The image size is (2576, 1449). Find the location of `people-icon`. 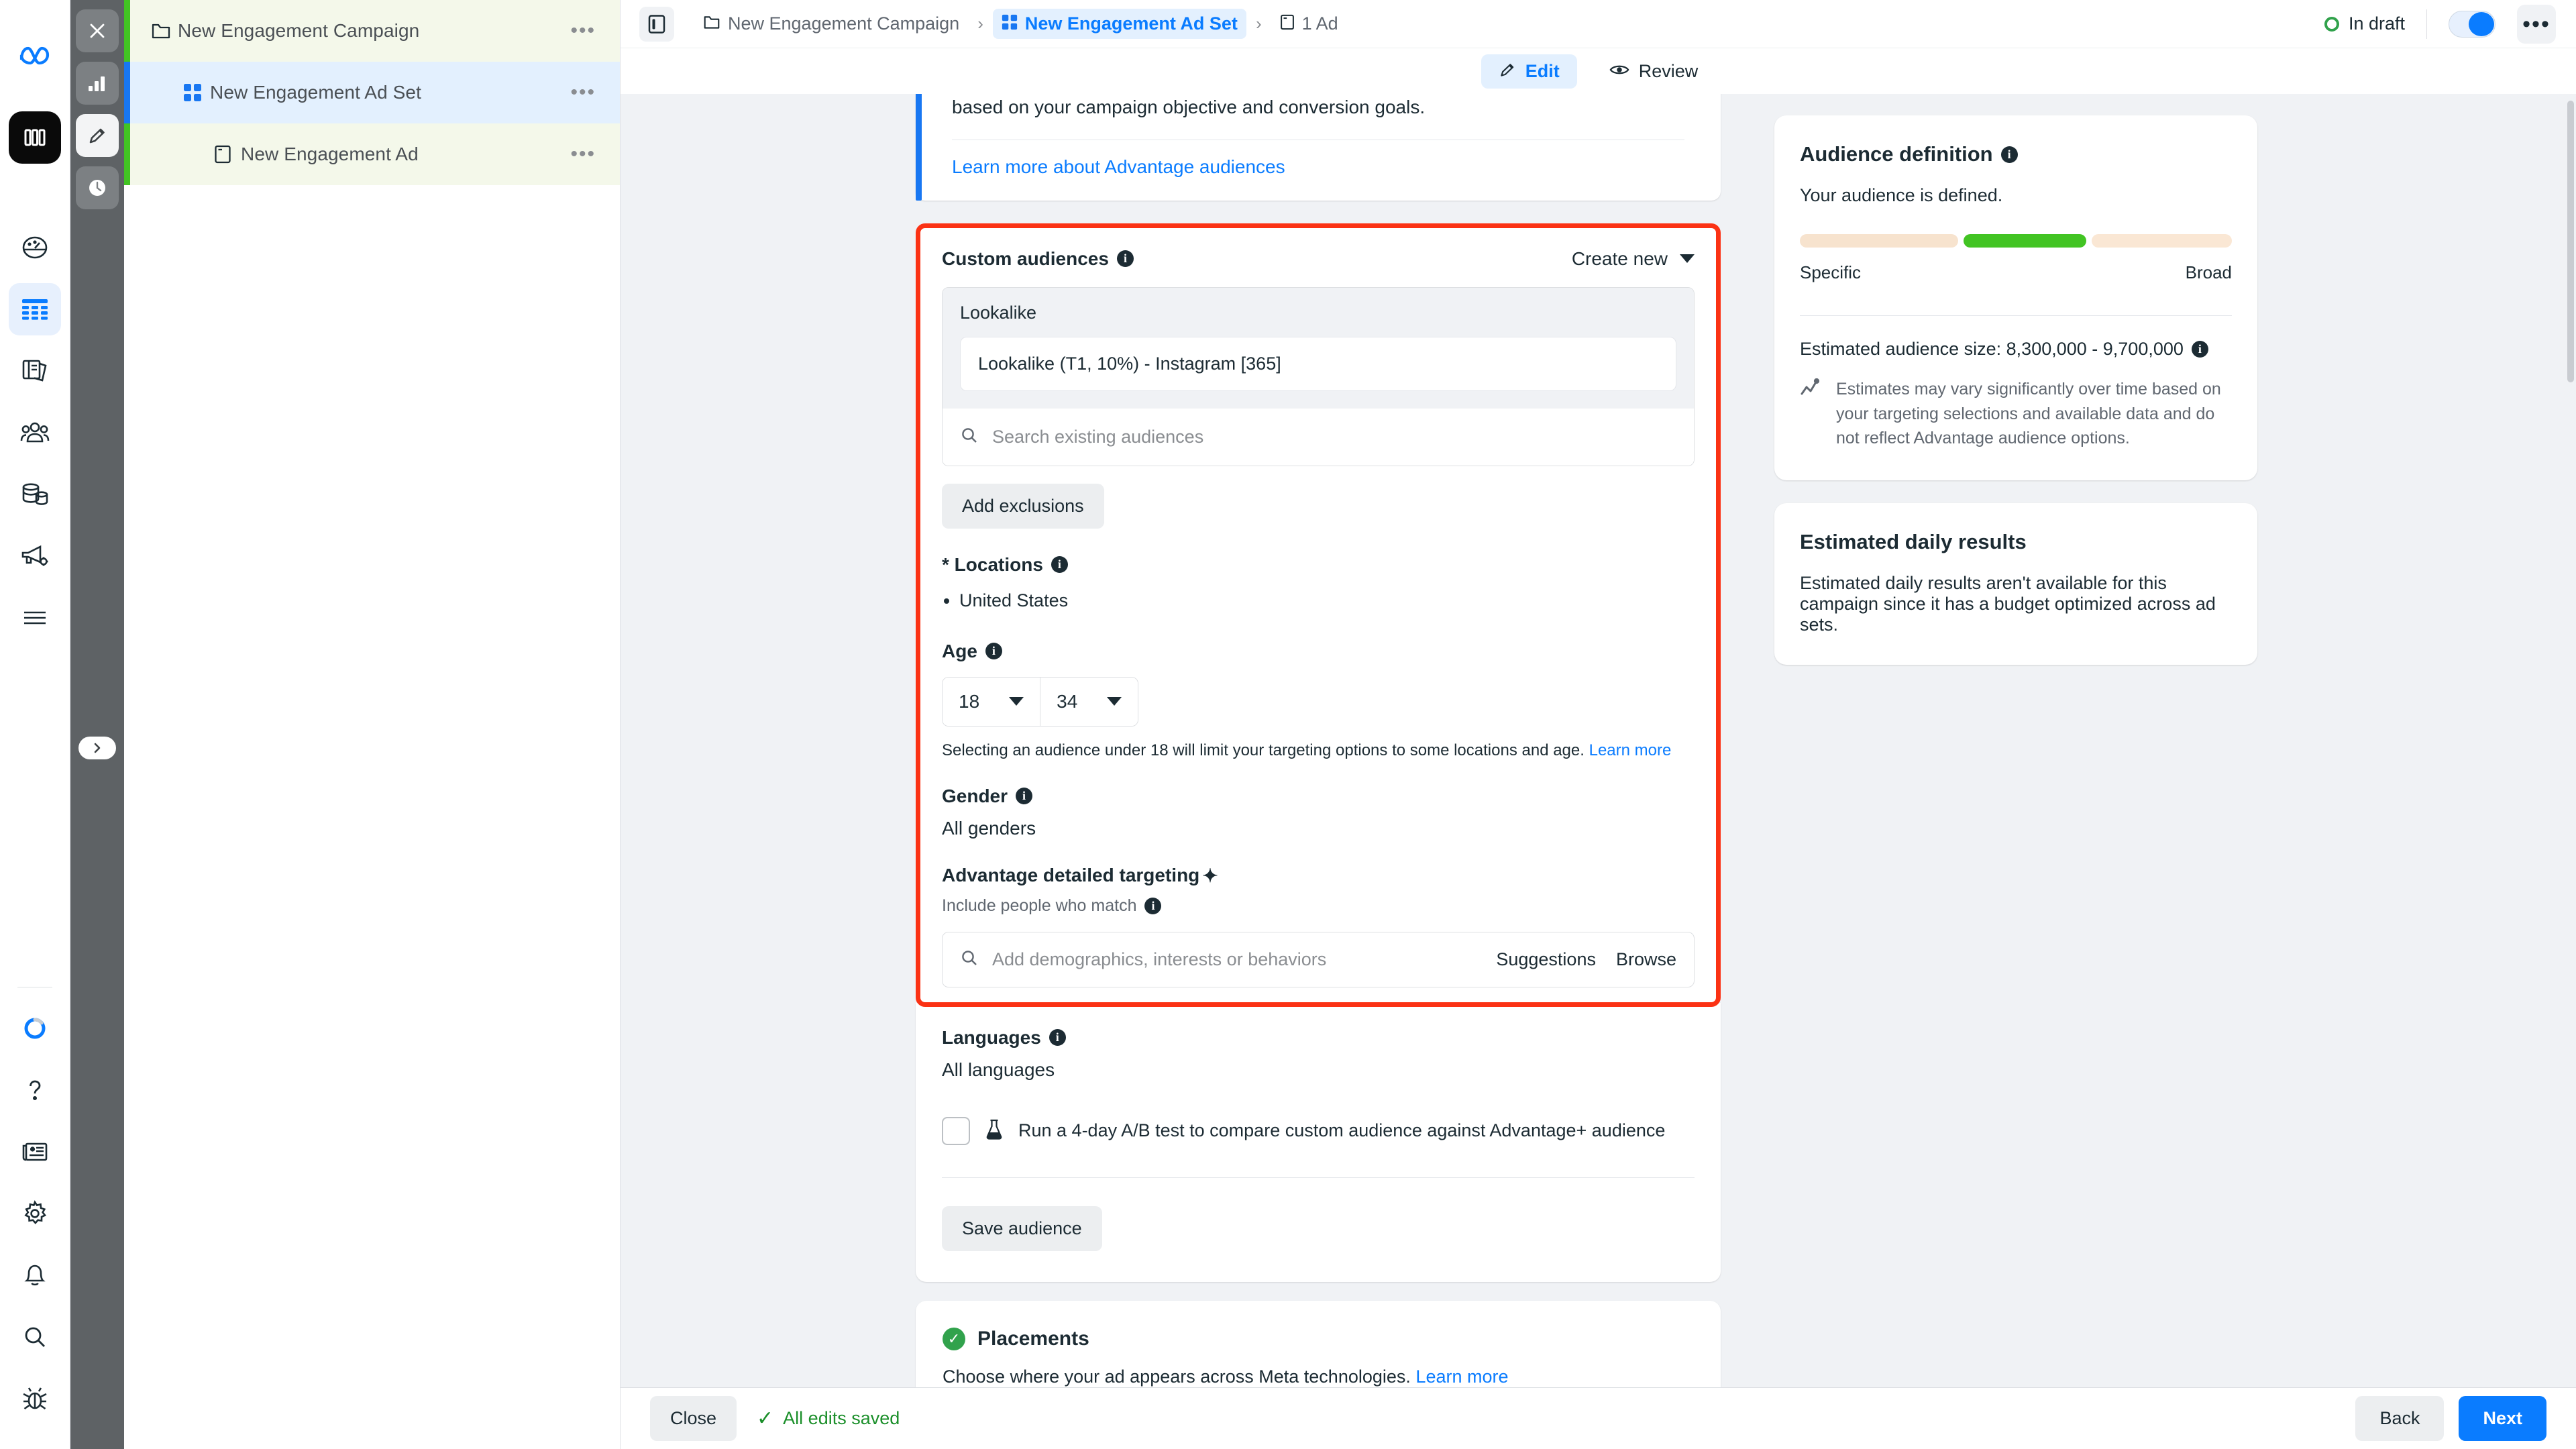

people-icon is located at coordinates (35, 433).